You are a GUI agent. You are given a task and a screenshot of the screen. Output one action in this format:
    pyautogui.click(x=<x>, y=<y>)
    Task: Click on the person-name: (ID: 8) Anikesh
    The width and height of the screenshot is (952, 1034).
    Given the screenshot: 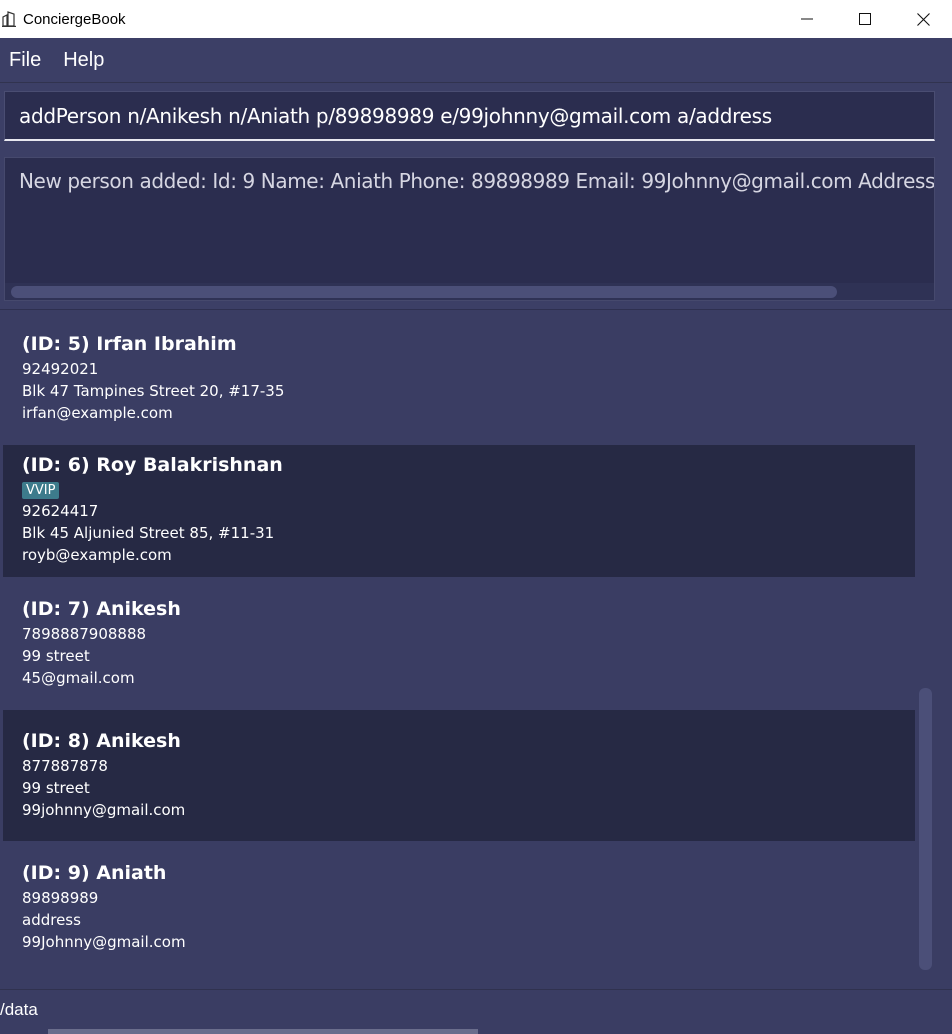 What is the action you would take?
    pyautogui.click(x=101, y=741)
    